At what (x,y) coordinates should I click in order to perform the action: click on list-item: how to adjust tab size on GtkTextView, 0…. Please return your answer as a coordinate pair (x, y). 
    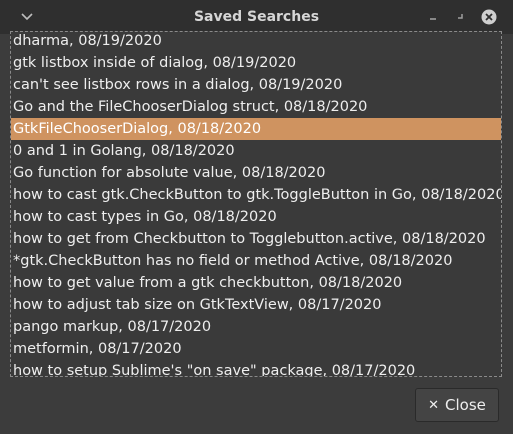
    Looking at the image, I should click on (256, 305).